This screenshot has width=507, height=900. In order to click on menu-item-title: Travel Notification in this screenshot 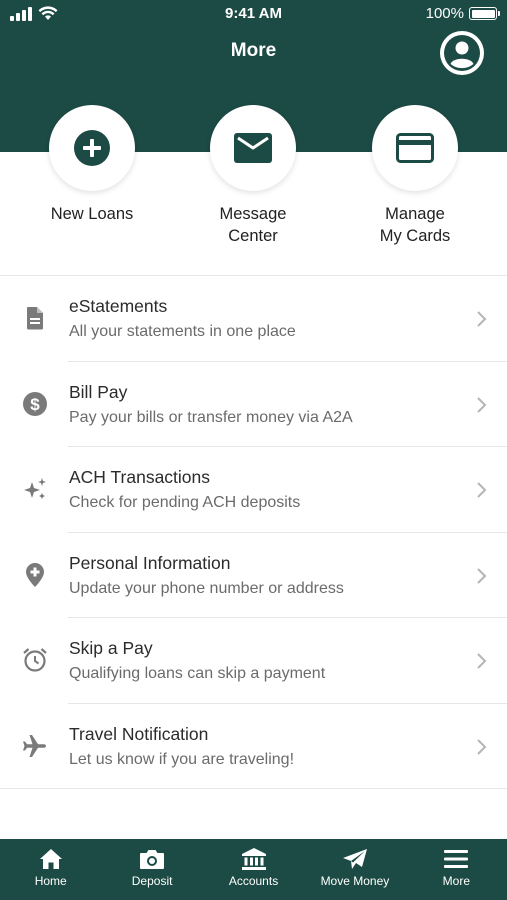, I will do `click(139, 733)`.